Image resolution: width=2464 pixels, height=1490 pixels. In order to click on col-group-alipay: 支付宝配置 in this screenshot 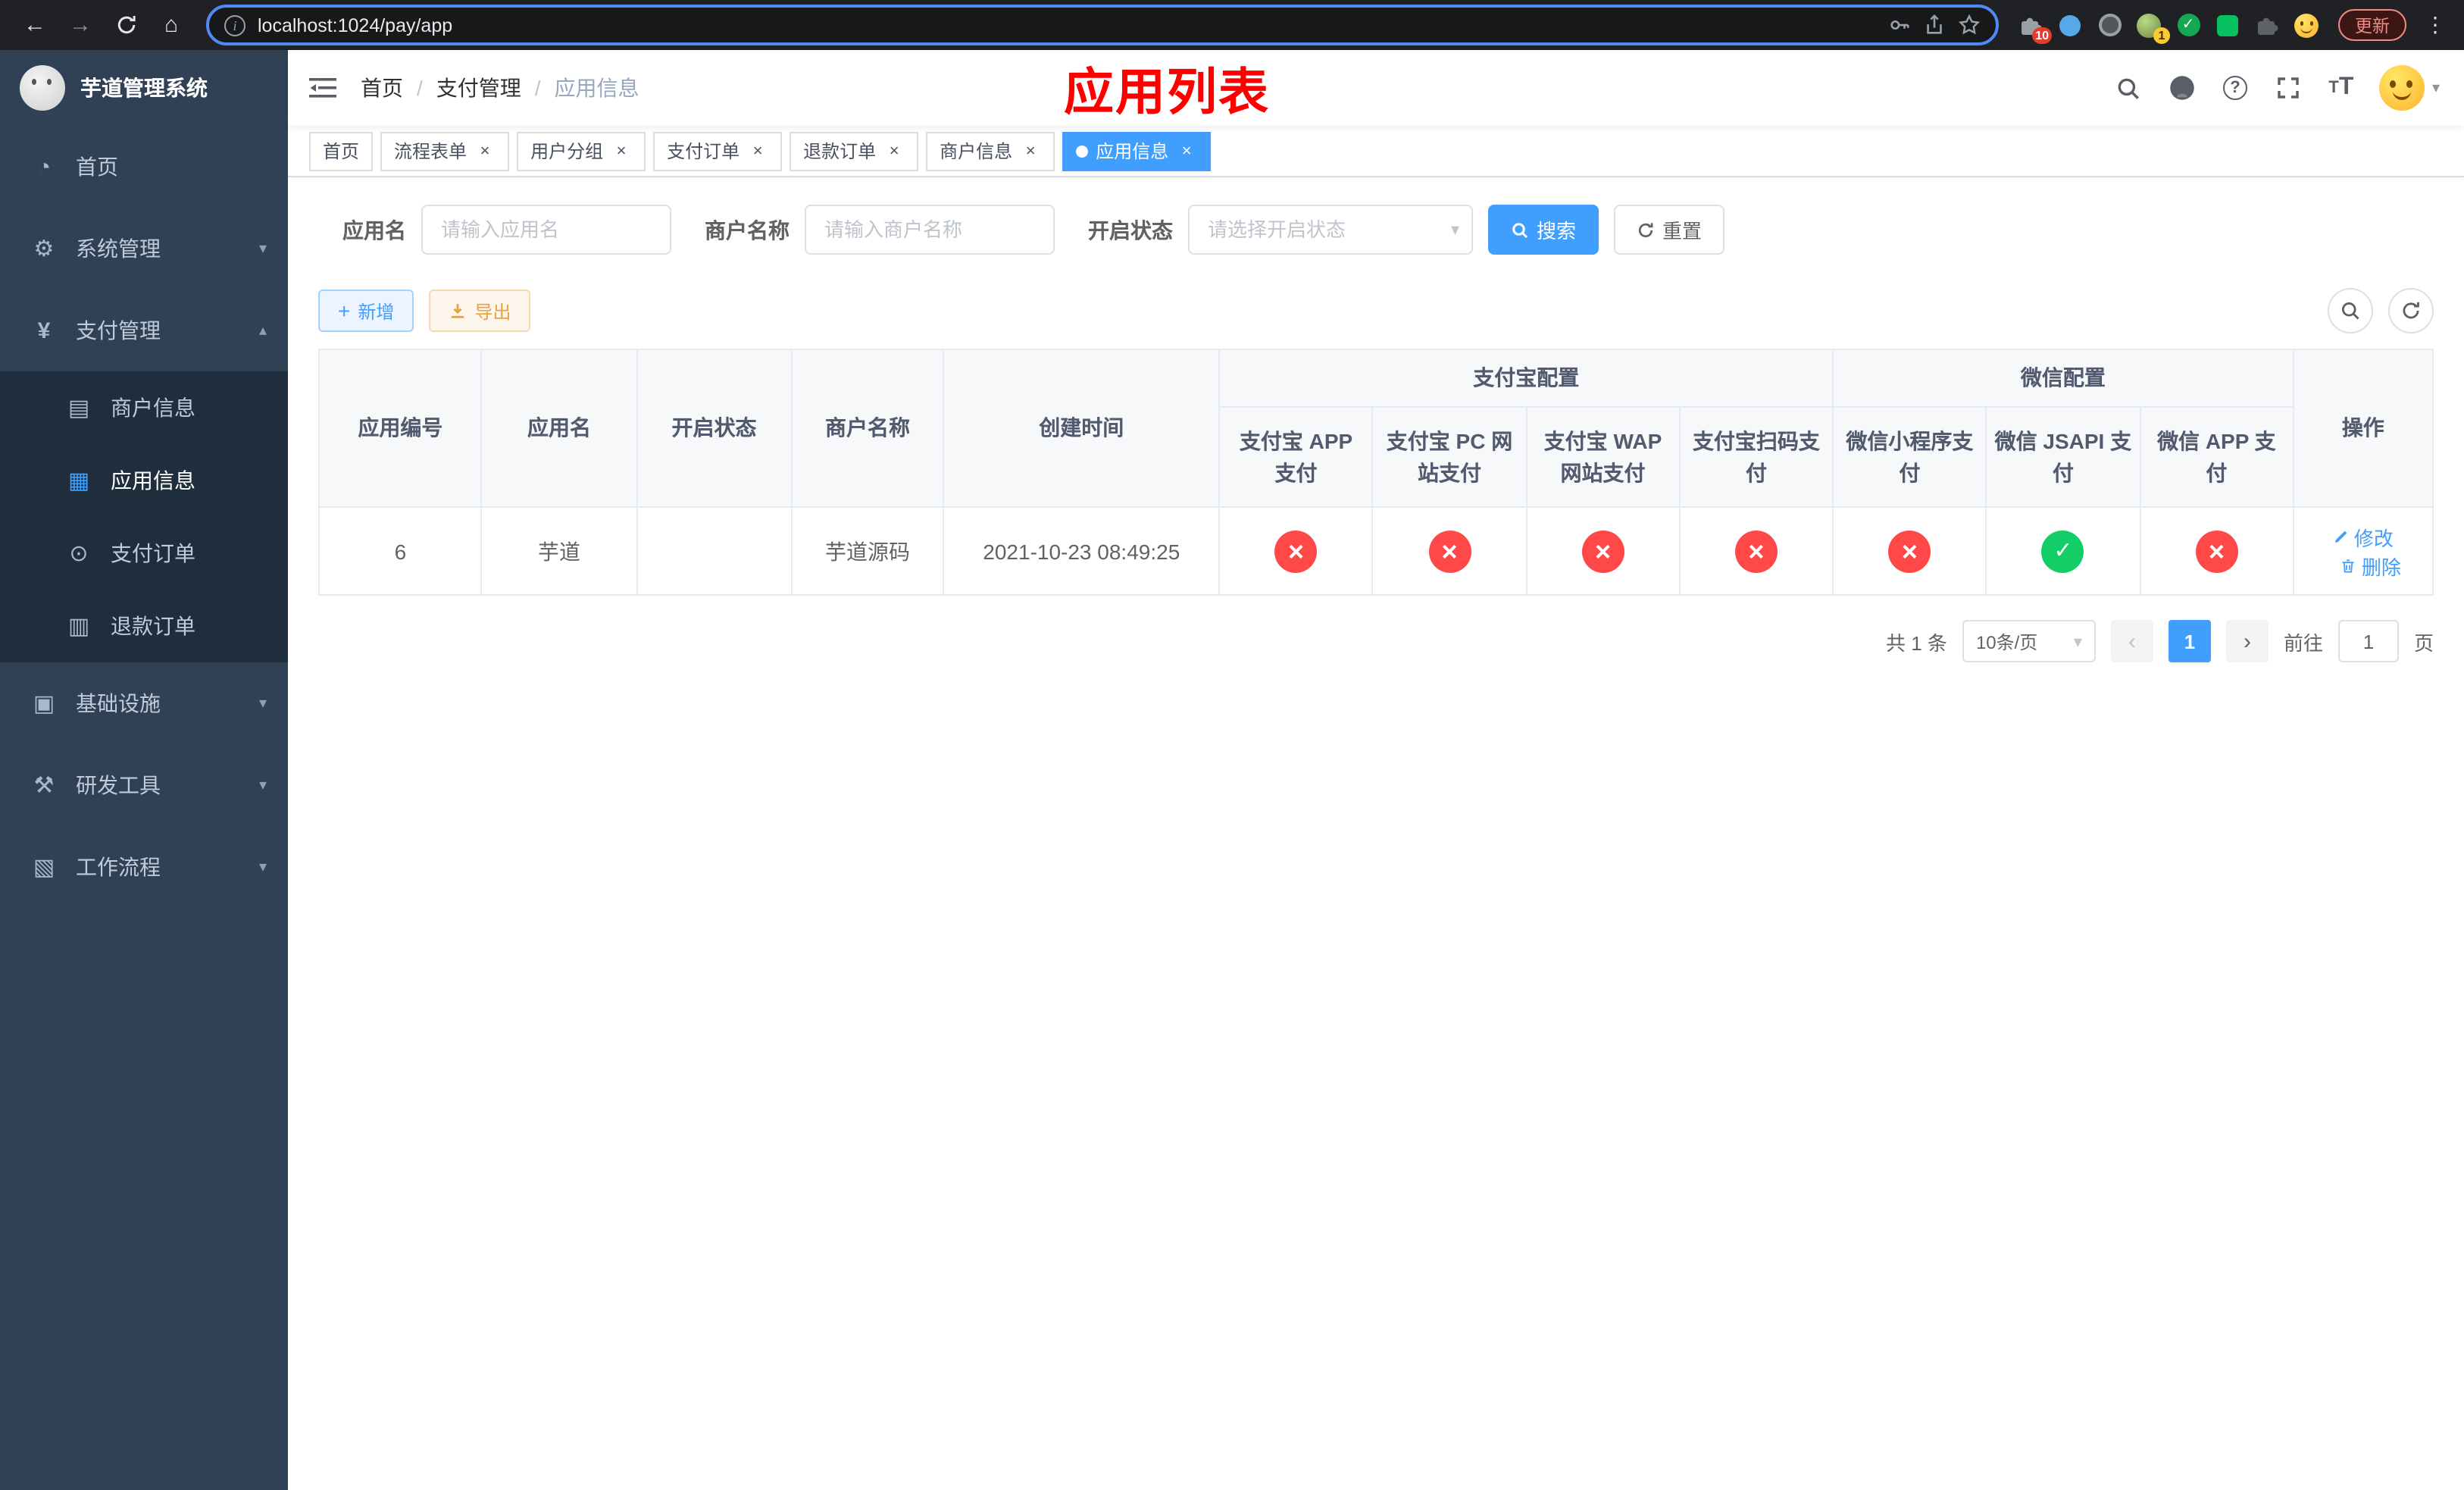, I will do `click(1526, 378)`.